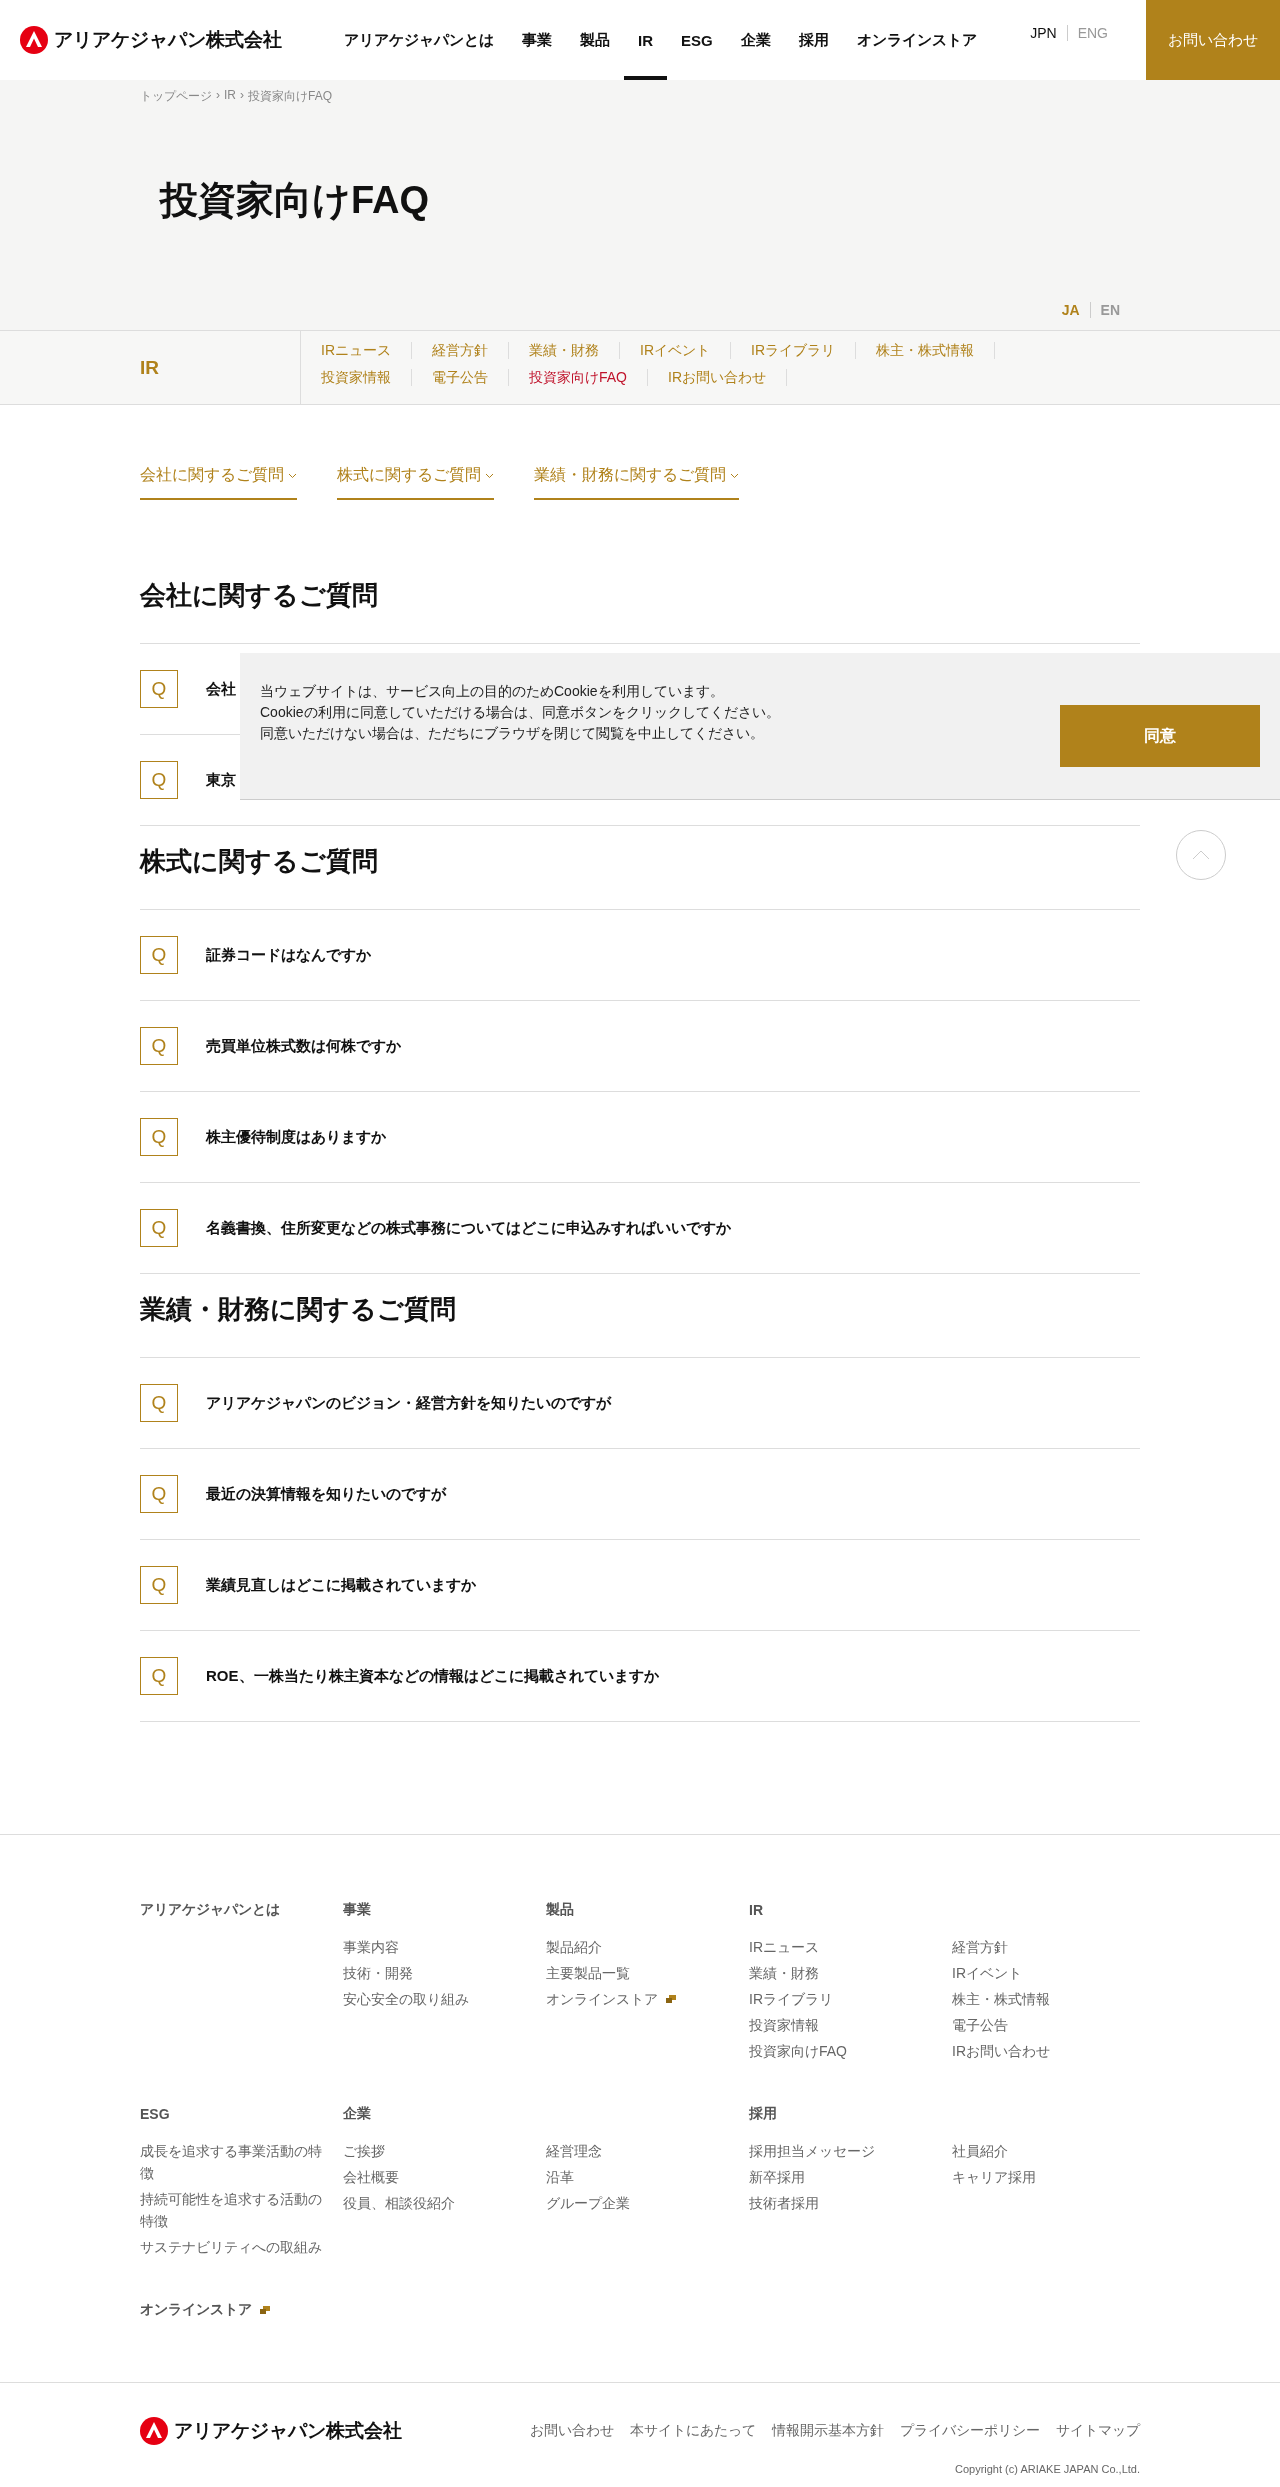 The height and width of the screenshot is (2487, 1280). Describe the element at coordinates (693, 2431) in the screenshot. I see `footer-link: 本サイトにあたって` at that location.